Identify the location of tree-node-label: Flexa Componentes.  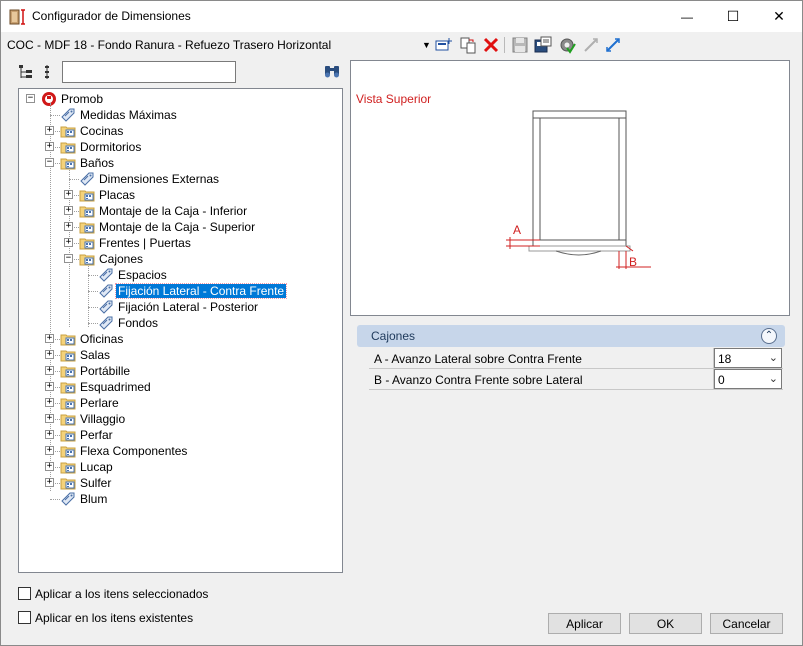
(134, 451).